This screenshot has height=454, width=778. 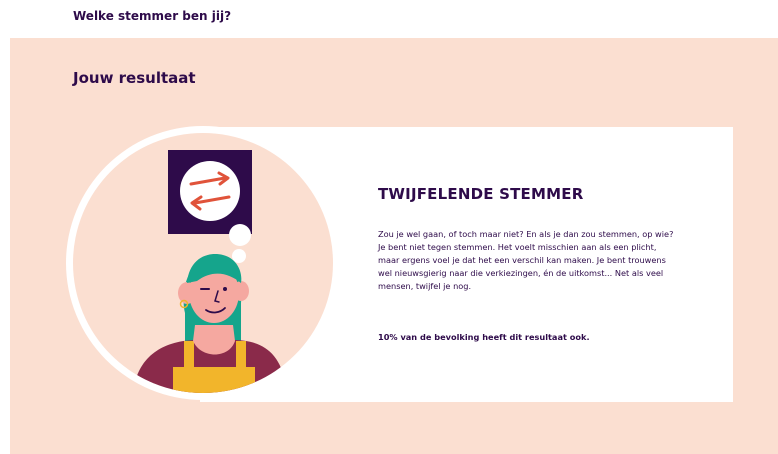 I want to click on page-title: Welke stemmer ben jij?, so click(x=152, y=16).